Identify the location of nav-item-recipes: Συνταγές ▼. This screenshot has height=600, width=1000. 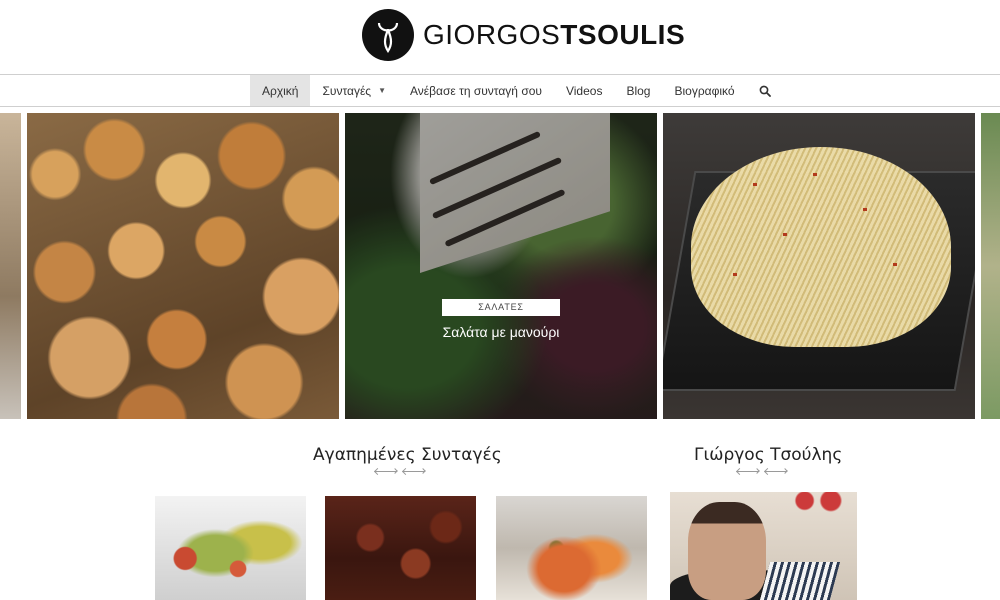
(354, 90).